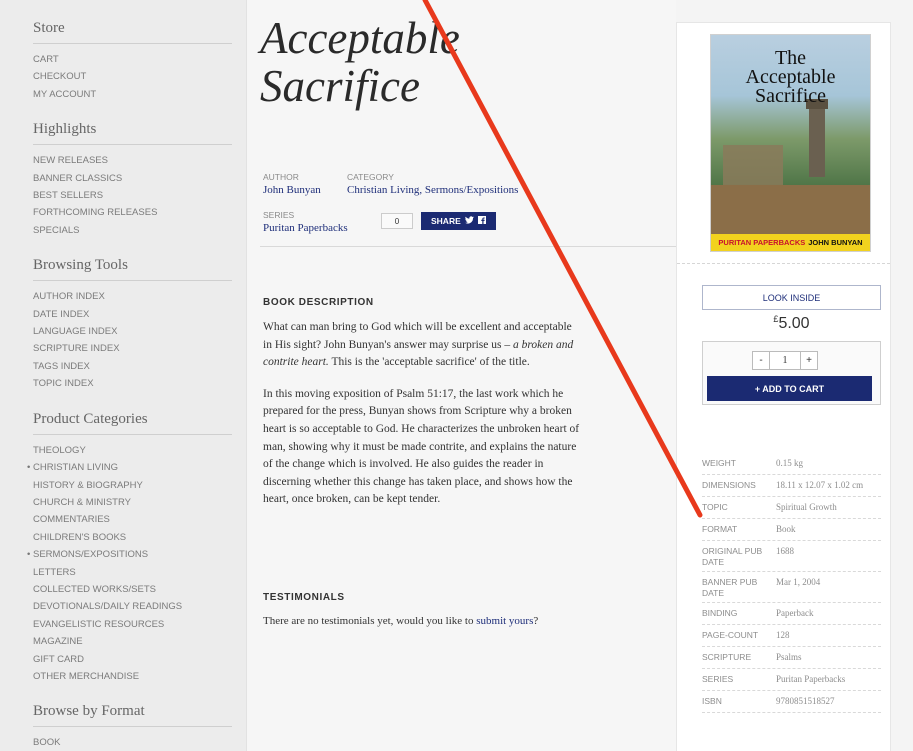 The height and width of the screenshot is (751, 913). What do you see at coordinates (783, 263) in the screenshot?
I see `panel-divider` at bounding box center [783, 263].